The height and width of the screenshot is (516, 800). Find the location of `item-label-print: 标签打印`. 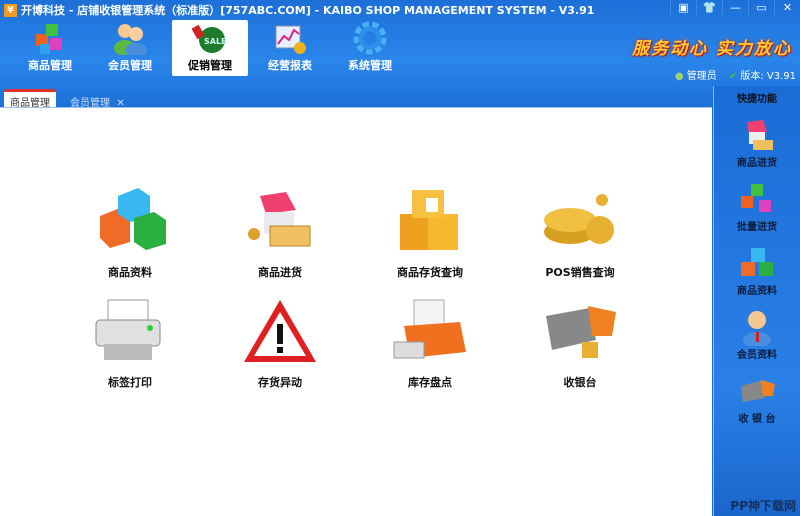

item-label-print: 标签打印 is located at coordinates (130, 343).